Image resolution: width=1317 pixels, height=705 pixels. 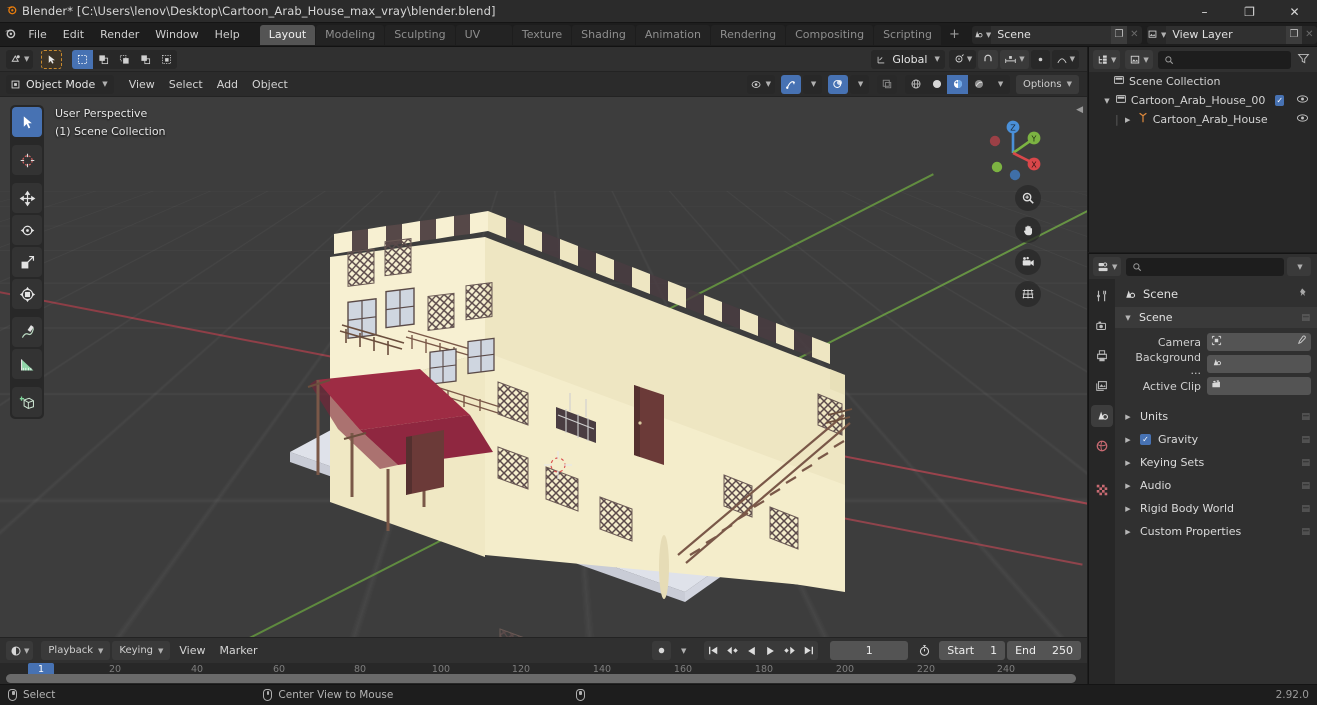 I want to click on tab-world, so click(x=1102, y=446).